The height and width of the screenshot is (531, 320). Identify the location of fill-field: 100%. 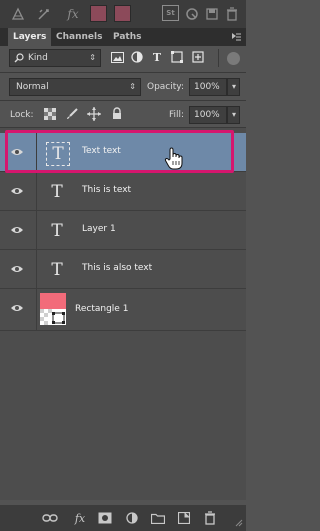
(208, 115).